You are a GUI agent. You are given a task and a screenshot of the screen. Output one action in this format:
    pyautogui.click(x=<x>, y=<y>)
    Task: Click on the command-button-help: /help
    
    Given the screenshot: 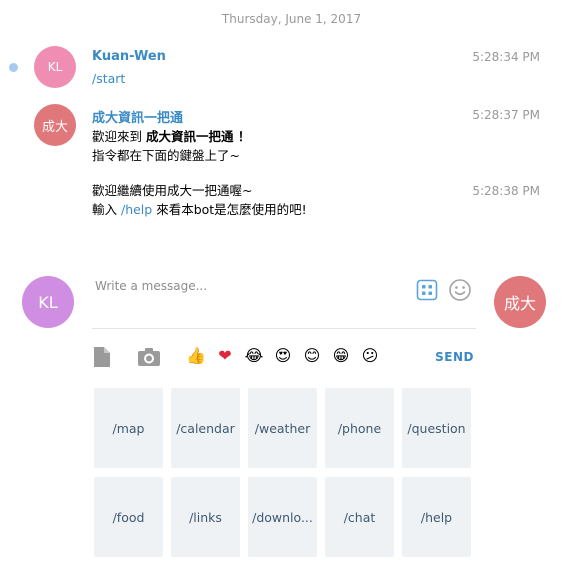 What is the action you would take?
    pyautogui.click(x=436, y=517)
    